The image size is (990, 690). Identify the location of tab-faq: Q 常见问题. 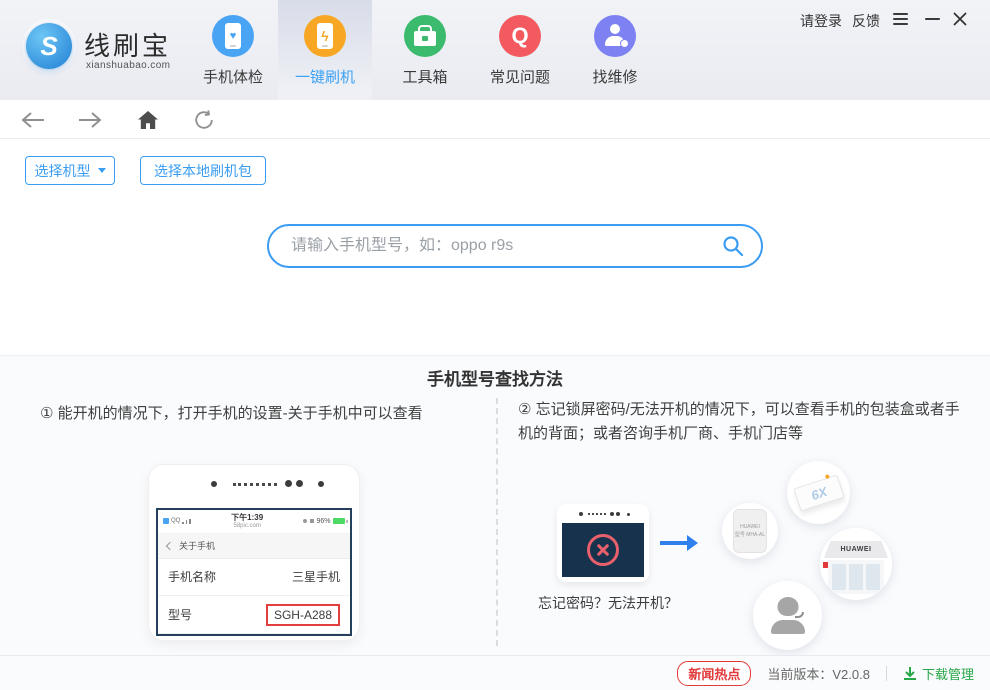
(520, 50).